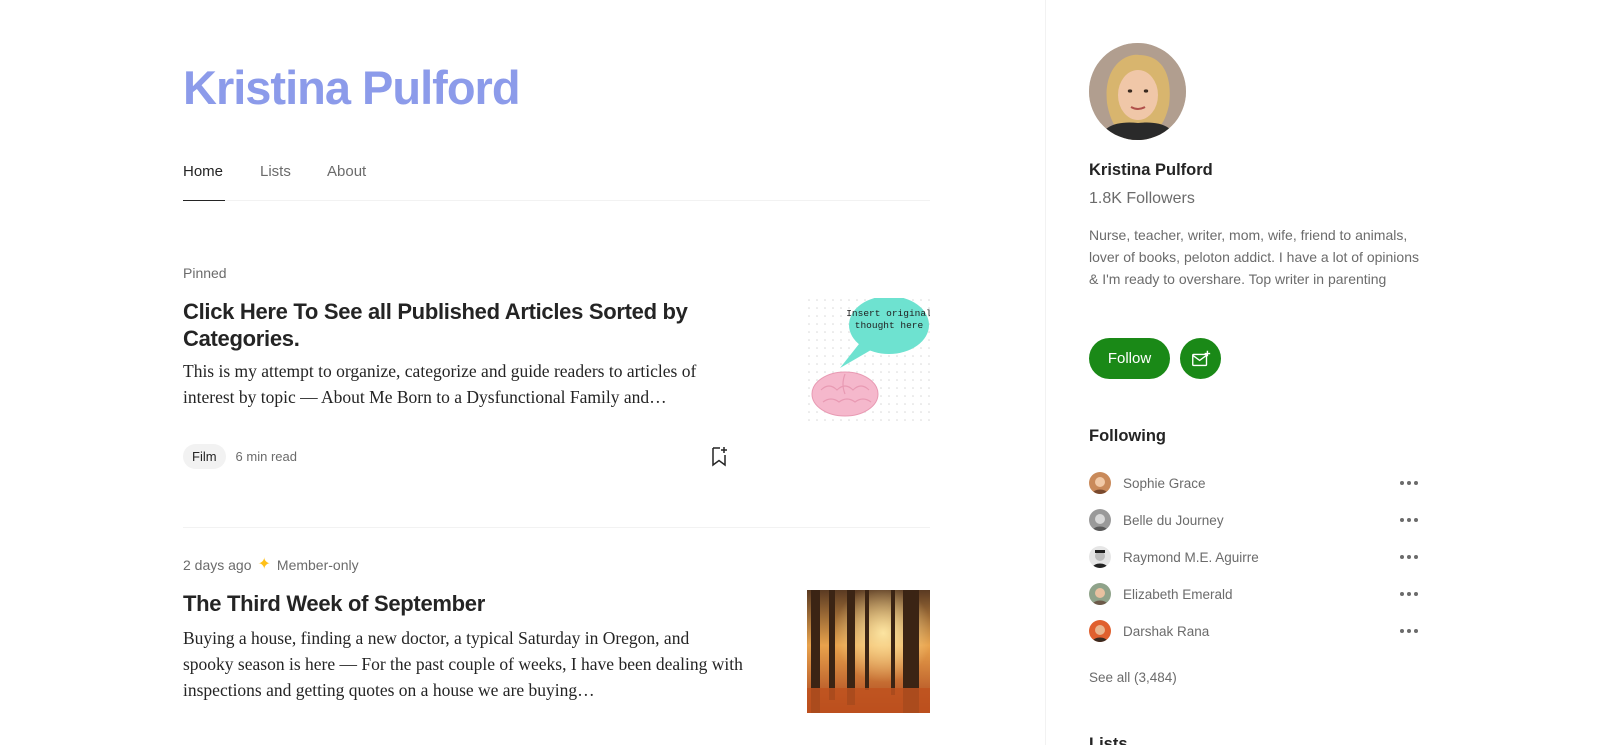  What do you see at coordinates (1254, 520) in the screenshot?
I see `following-item: Belle du Journey` at bounding box center [1254, 520].